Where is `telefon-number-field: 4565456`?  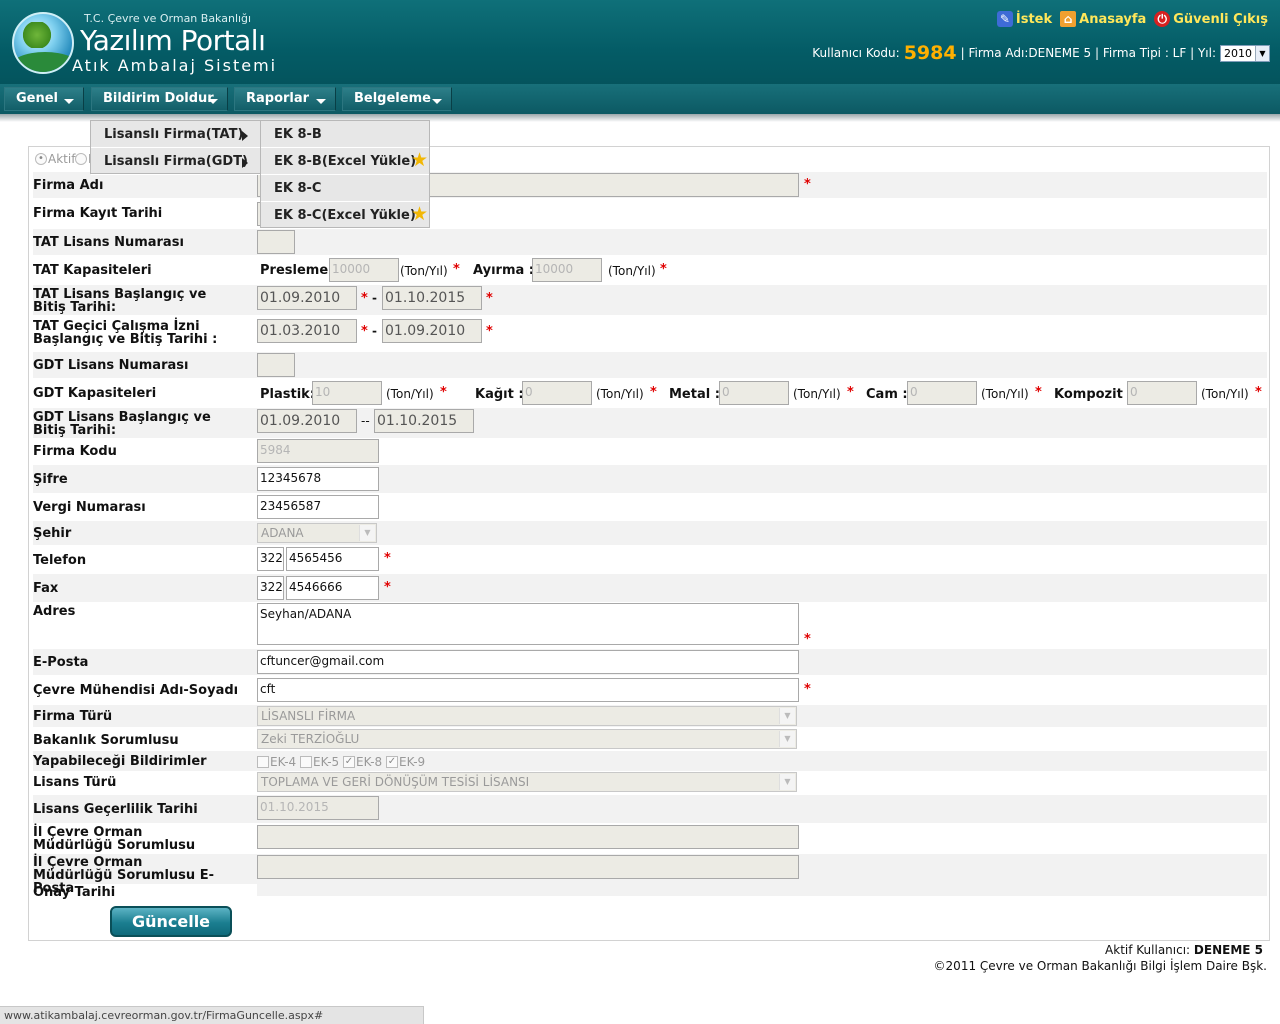
telefon-number-field: 4565456 is located at coordinates (332, 559).